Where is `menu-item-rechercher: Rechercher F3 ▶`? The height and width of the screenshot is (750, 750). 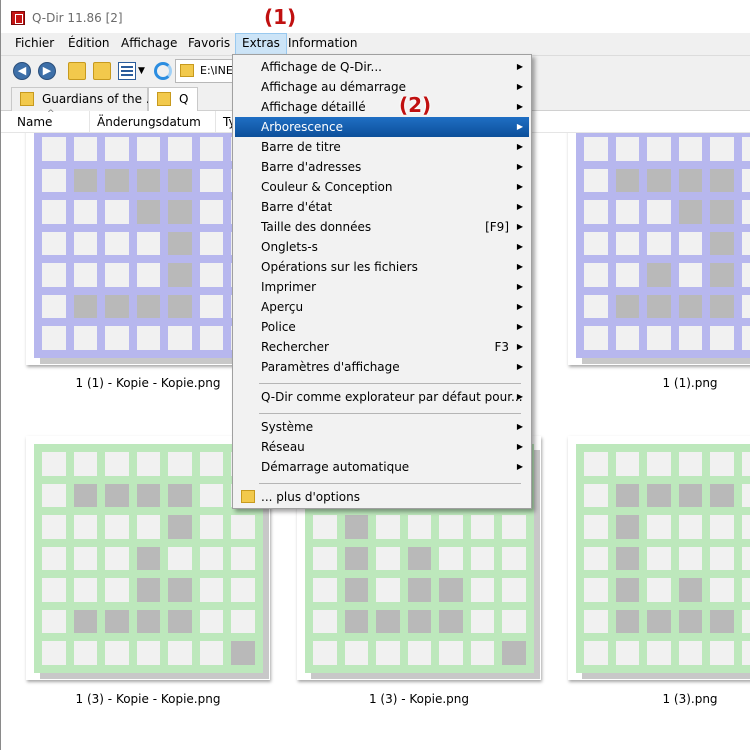
menu-item-rechercher: Rechercher F3 ▶ is located at coordinates (382, 347).